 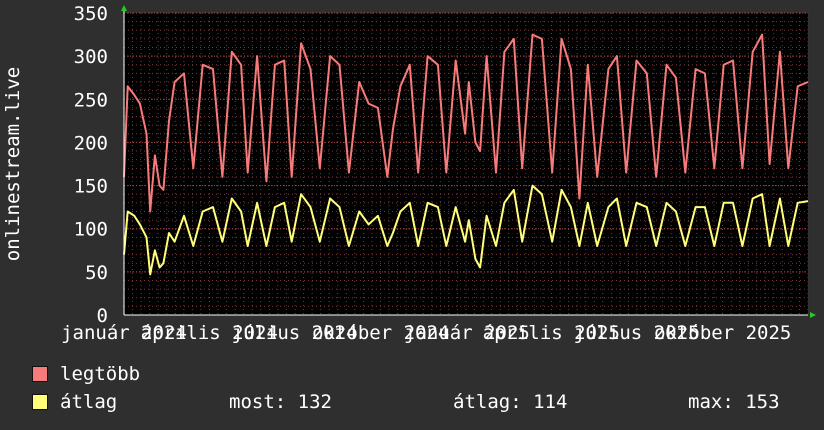 I want to click on legend-swatch-max, so click(x=40, y=374).